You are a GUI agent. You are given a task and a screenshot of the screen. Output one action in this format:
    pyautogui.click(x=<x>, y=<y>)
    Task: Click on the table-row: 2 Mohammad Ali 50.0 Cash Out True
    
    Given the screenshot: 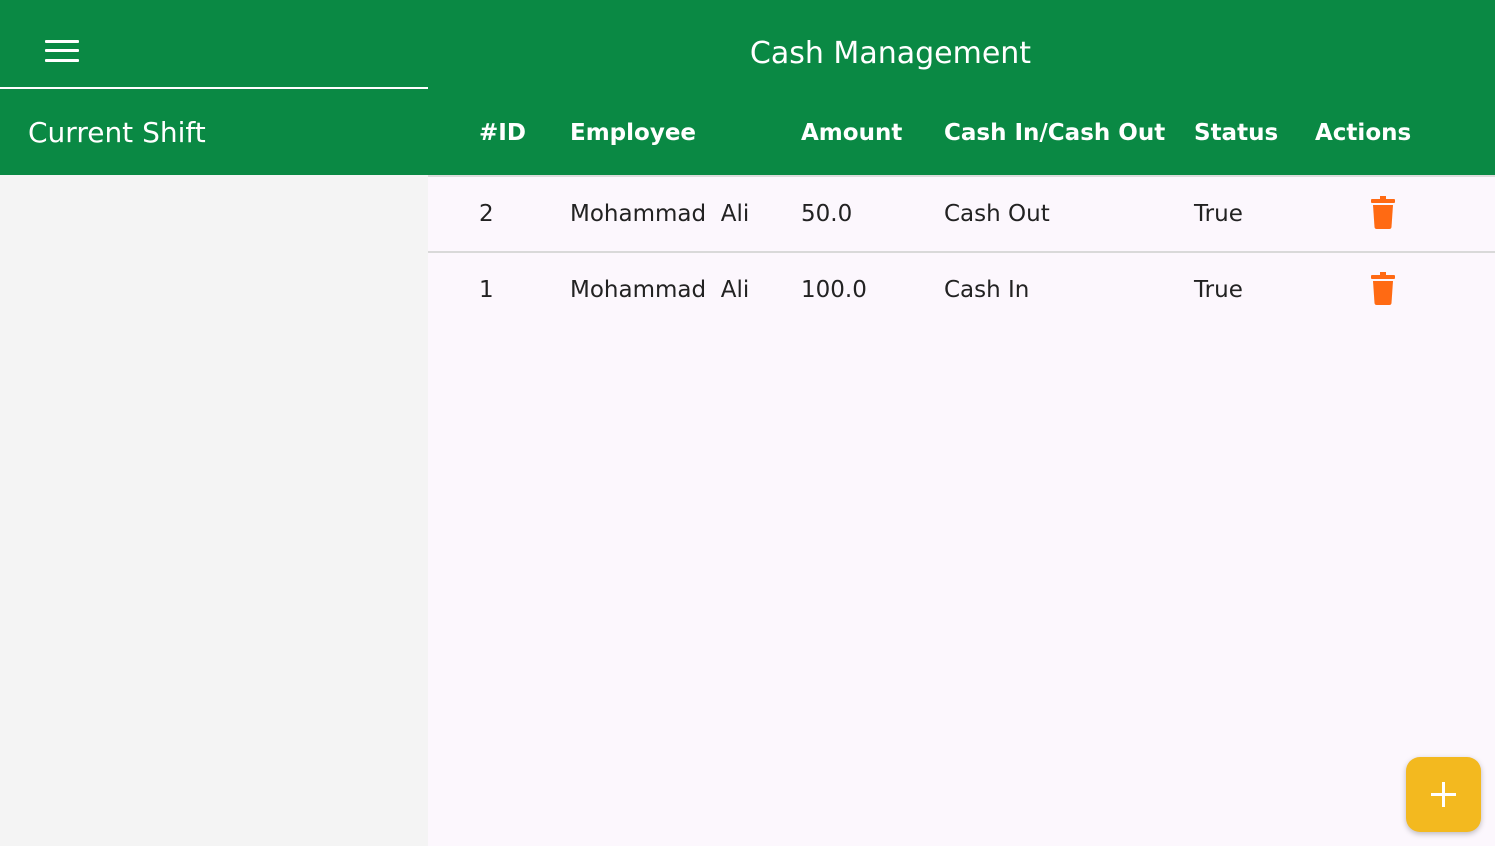 What is the action you would take?
    pyautogui.click(x=961, y=215)
    